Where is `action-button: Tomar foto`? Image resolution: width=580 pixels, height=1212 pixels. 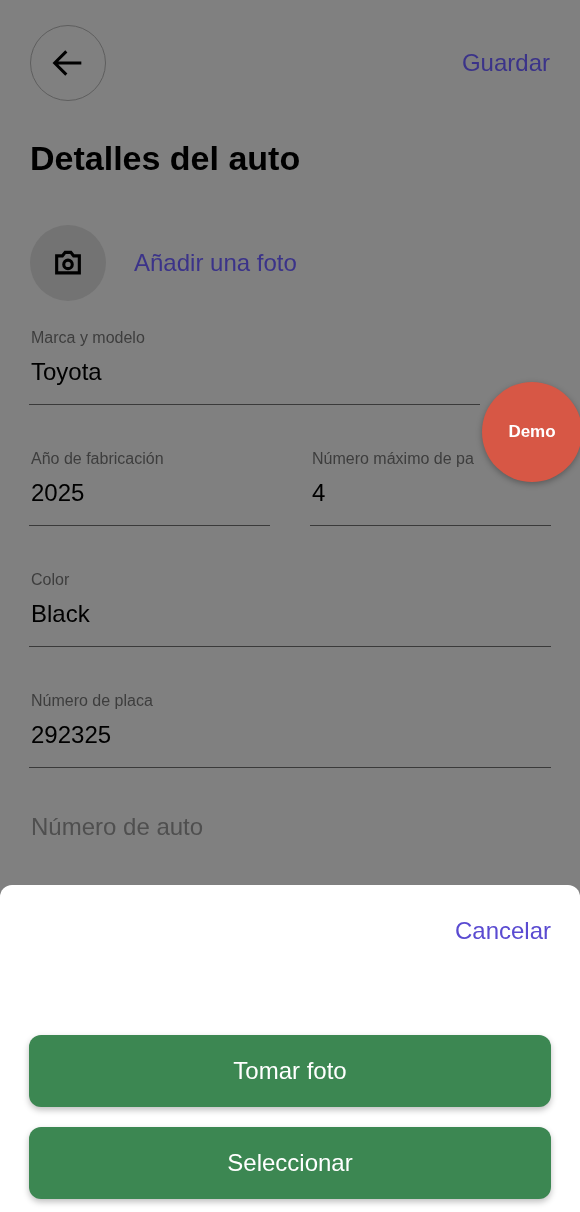
action-button: Tomar foto is located at coordinates (290, 1071).